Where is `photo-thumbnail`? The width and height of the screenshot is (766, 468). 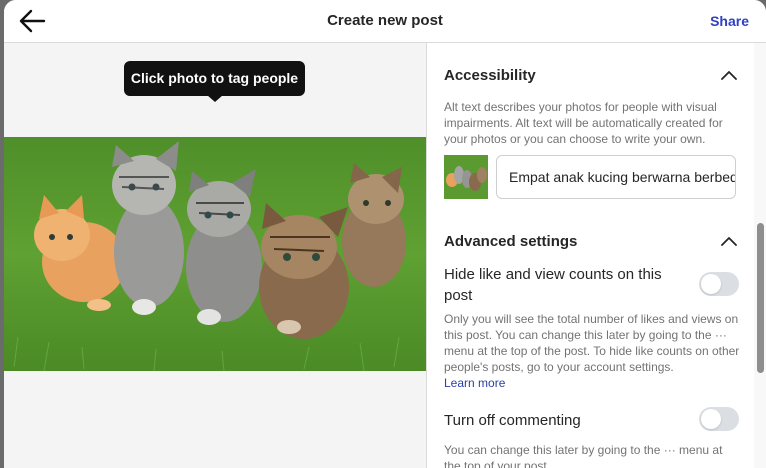
photo-thumbnail is located at coordinates (466, 177).